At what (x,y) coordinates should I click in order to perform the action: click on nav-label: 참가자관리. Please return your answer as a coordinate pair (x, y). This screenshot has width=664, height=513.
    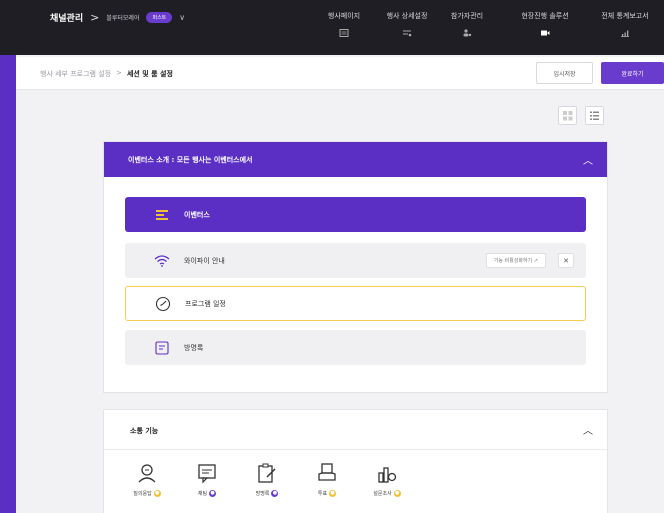
    Looking at the image, I should click on (467, 16).